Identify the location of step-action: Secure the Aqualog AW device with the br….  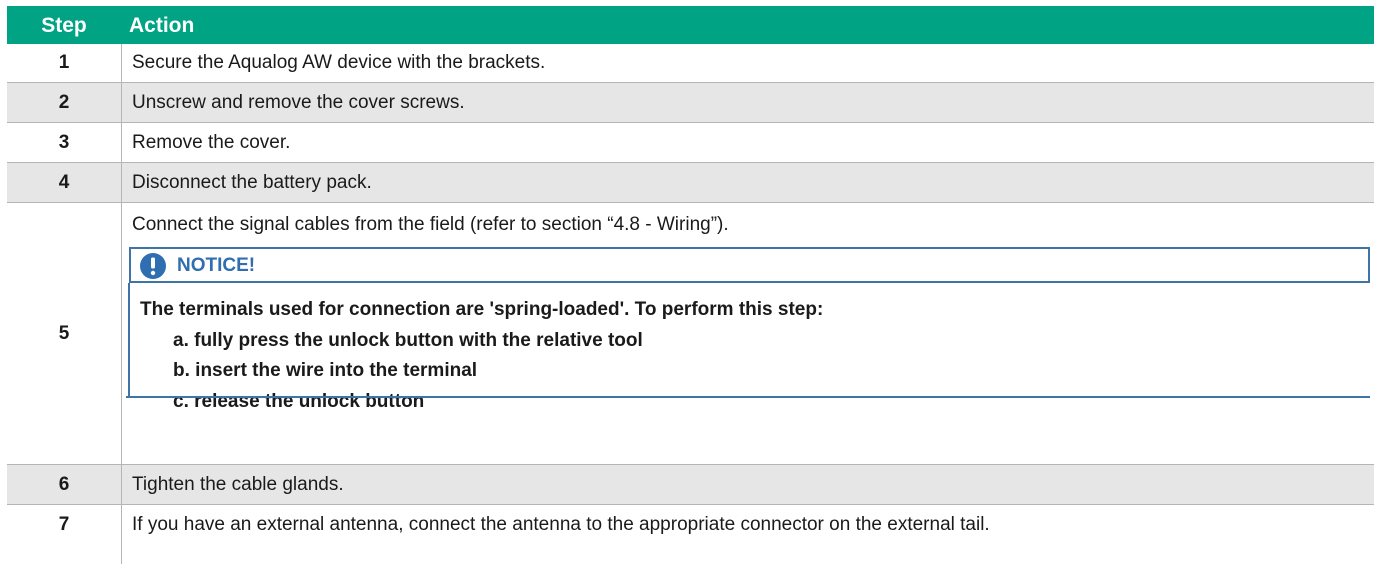
(339, 62).